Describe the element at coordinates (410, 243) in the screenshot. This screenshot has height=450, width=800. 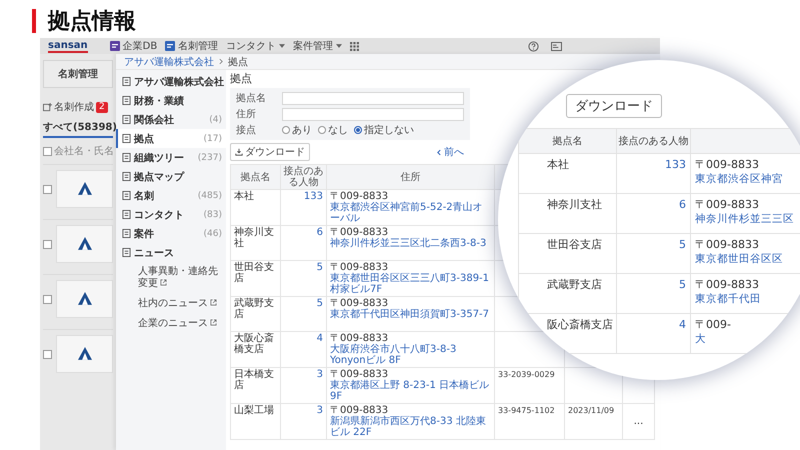
I see `address-link: 神奈川件杉並三三区北二条西3-8-3` at that location.